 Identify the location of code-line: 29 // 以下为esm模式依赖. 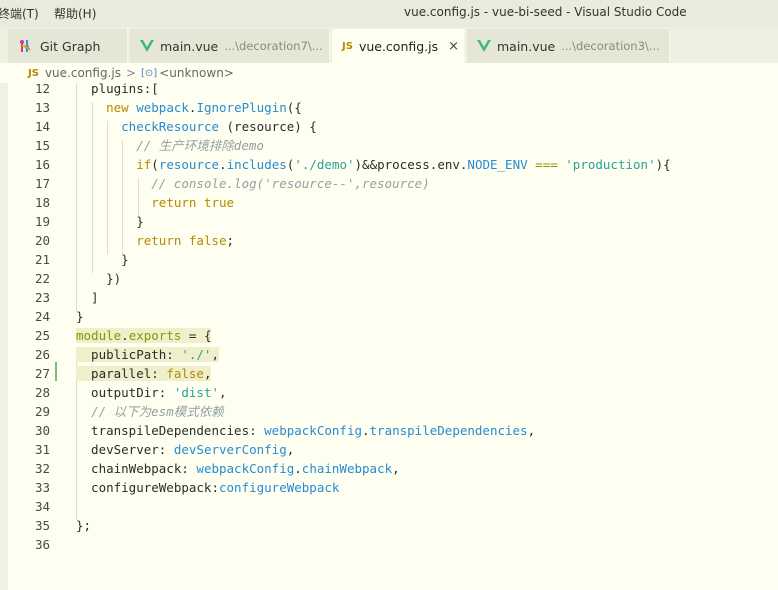
(389, 411).